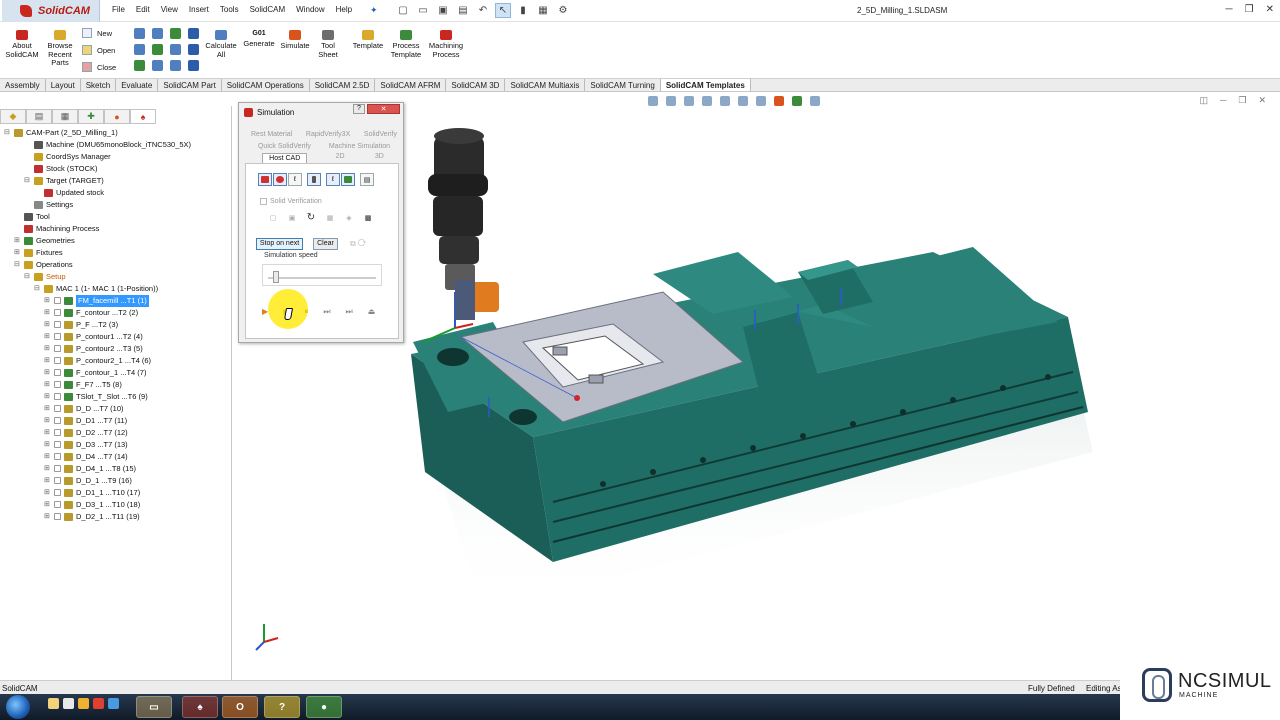  Describe the element at coordinates (13, 116) in the screenshot. I see `feature-tree-icon: ◆` at that location.